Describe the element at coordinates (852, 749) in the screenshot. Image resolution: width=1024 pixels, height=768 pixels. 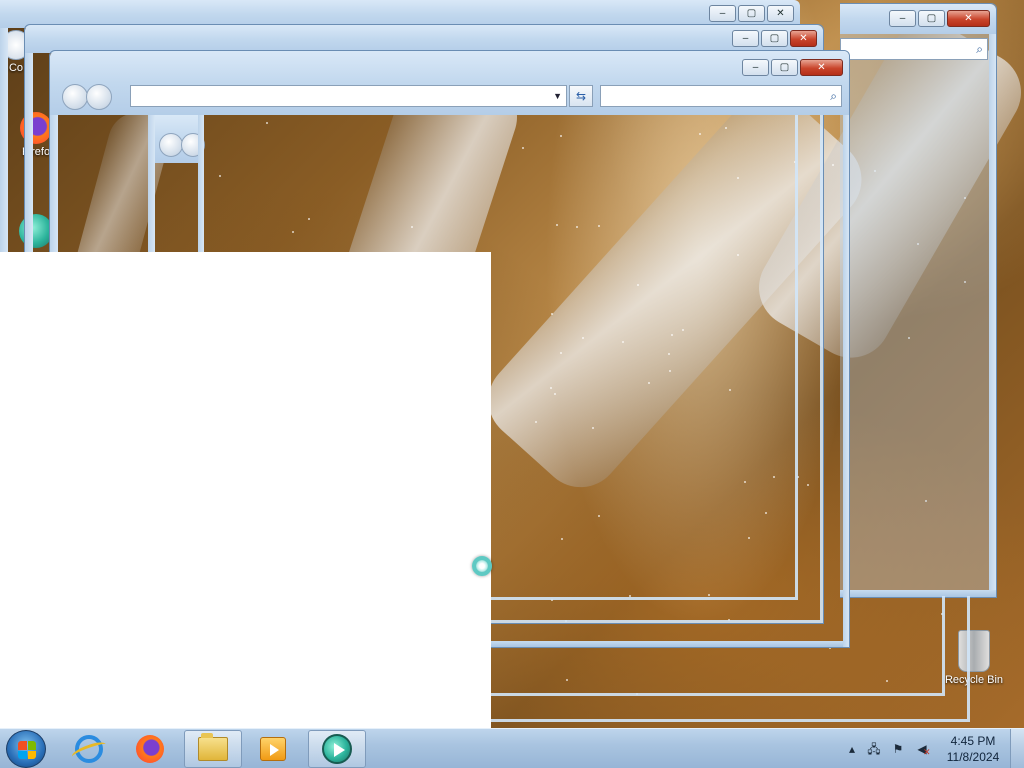
I see `show-hidden-icons-button: ▴` at that location.